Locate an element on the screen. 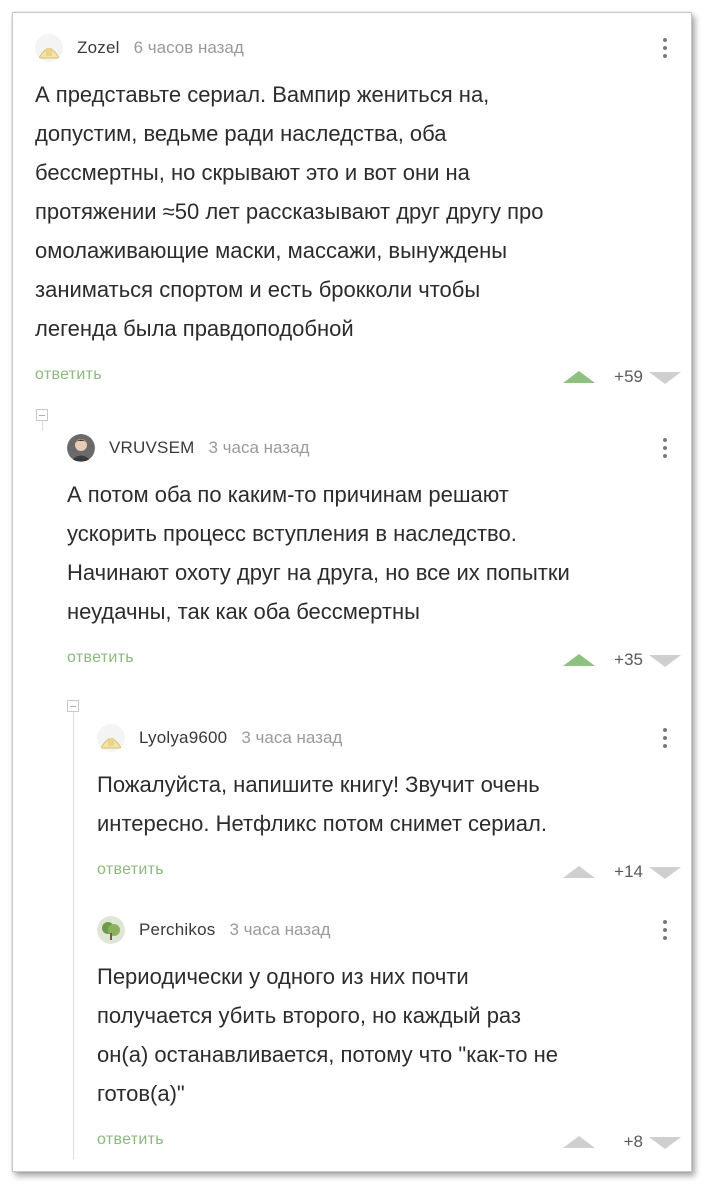 Image resolution: width=709 pixels, height=1192 pixels. comment-text-line: допустим, ведьме ради наследства, оба is located at coordinates (241, 133).